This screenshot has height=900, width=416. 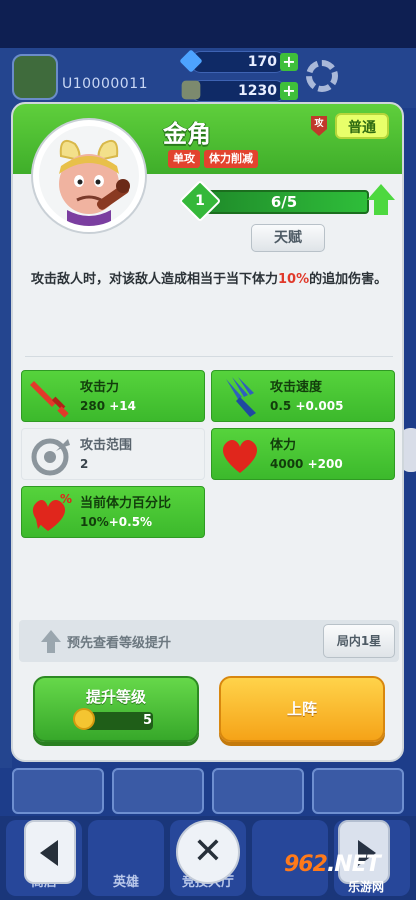 I want to click on stat-attack-title: 攻击力, so click(x=100, y=387).